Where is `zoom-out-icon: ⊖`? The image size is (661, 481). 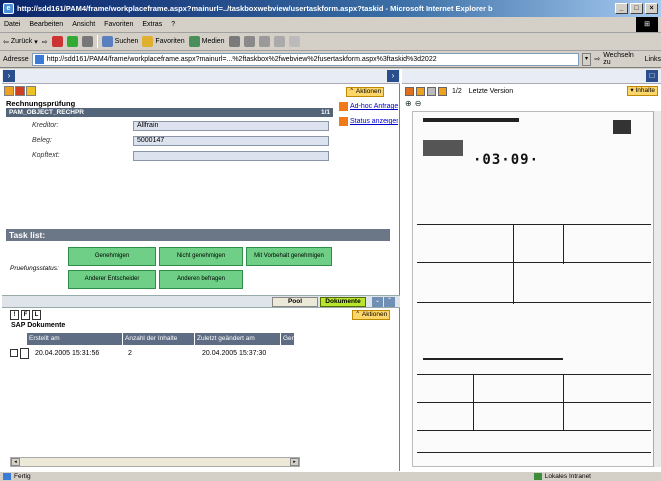 zoom-out-icon: ⊖ is located at coordinates (418, 103).